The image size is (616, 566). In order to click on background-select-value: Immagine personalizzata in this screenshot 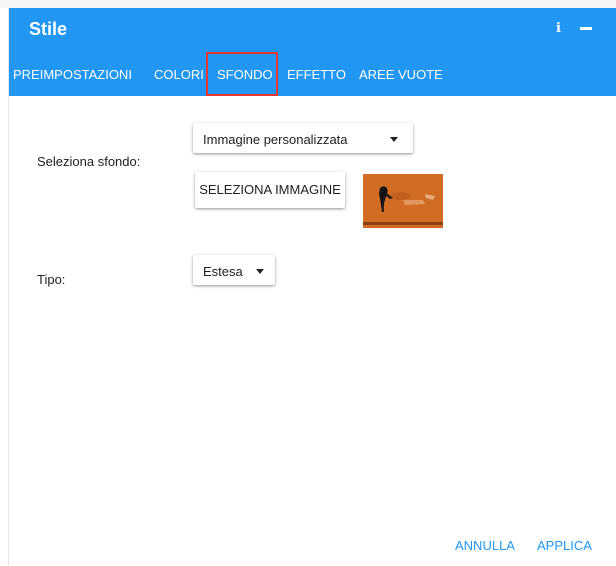, I will do `click(275, 139)`.